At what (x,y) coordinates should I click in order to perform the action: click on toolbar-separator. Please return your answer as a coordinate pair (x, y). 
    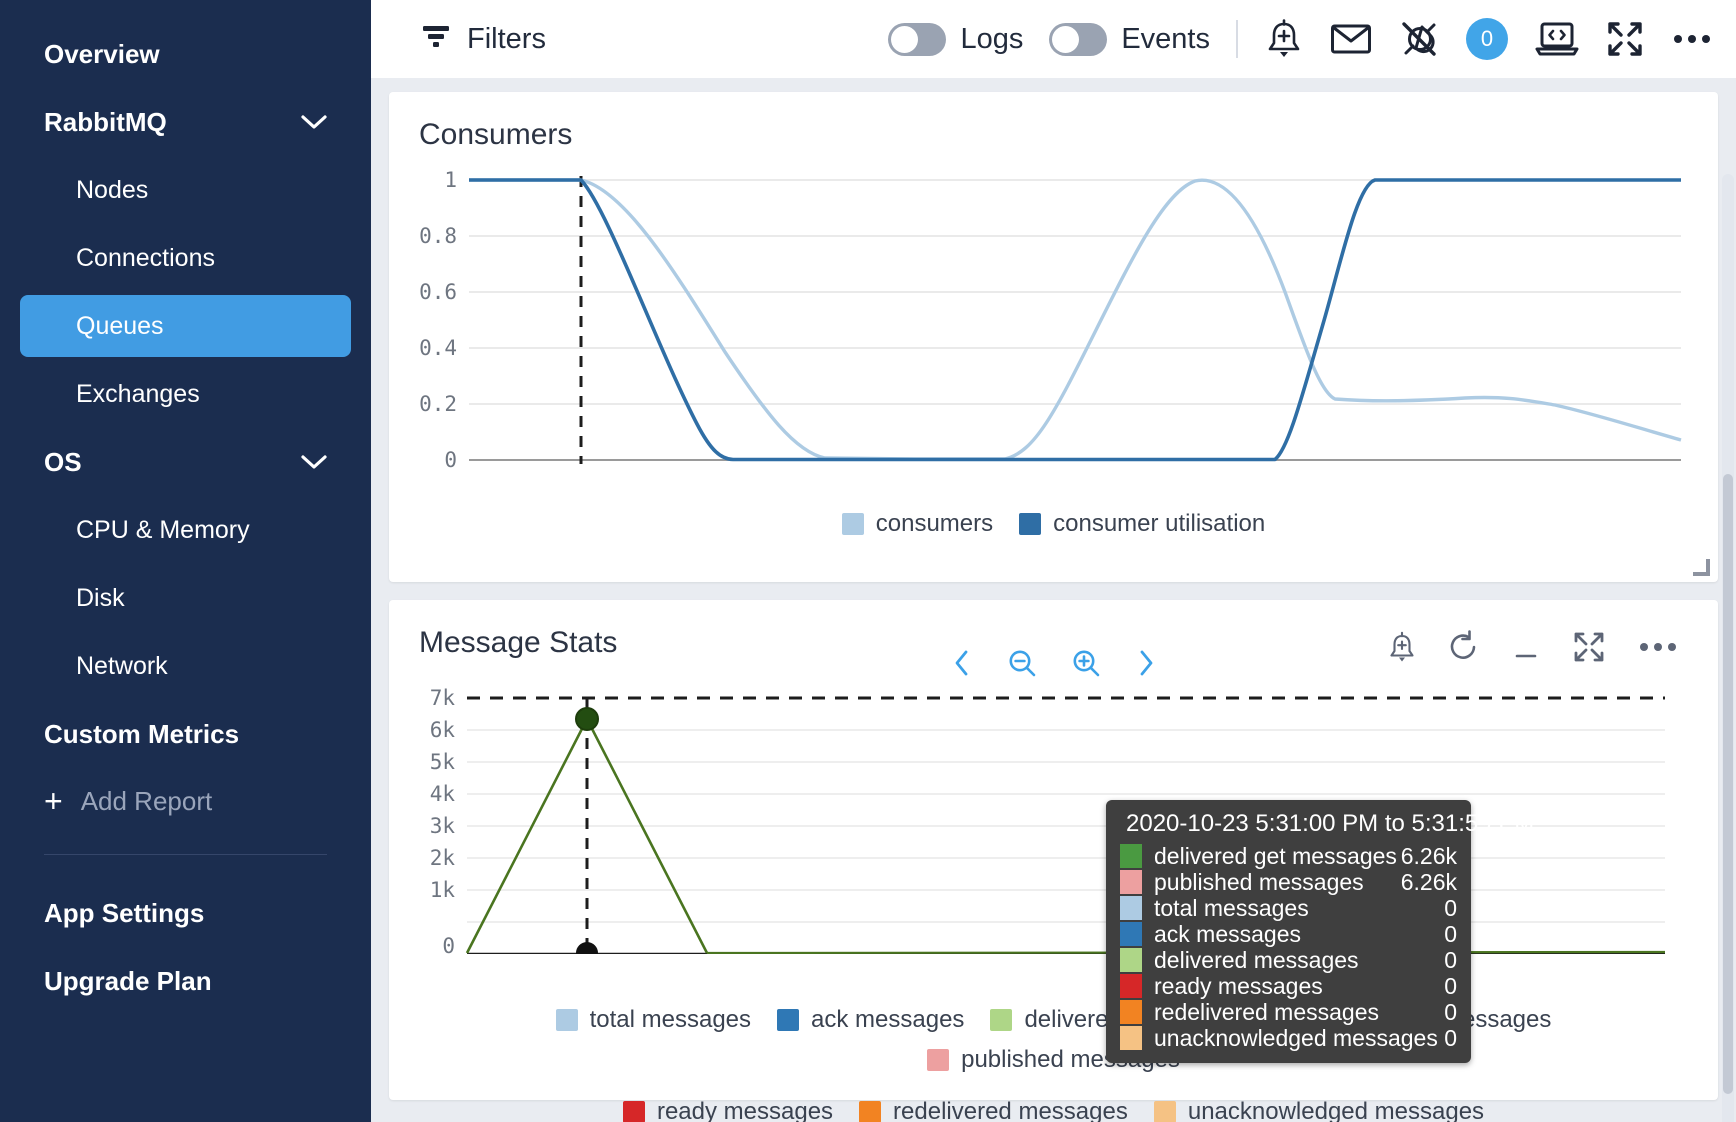
    Looking at the image, I should click on (1237, 39).